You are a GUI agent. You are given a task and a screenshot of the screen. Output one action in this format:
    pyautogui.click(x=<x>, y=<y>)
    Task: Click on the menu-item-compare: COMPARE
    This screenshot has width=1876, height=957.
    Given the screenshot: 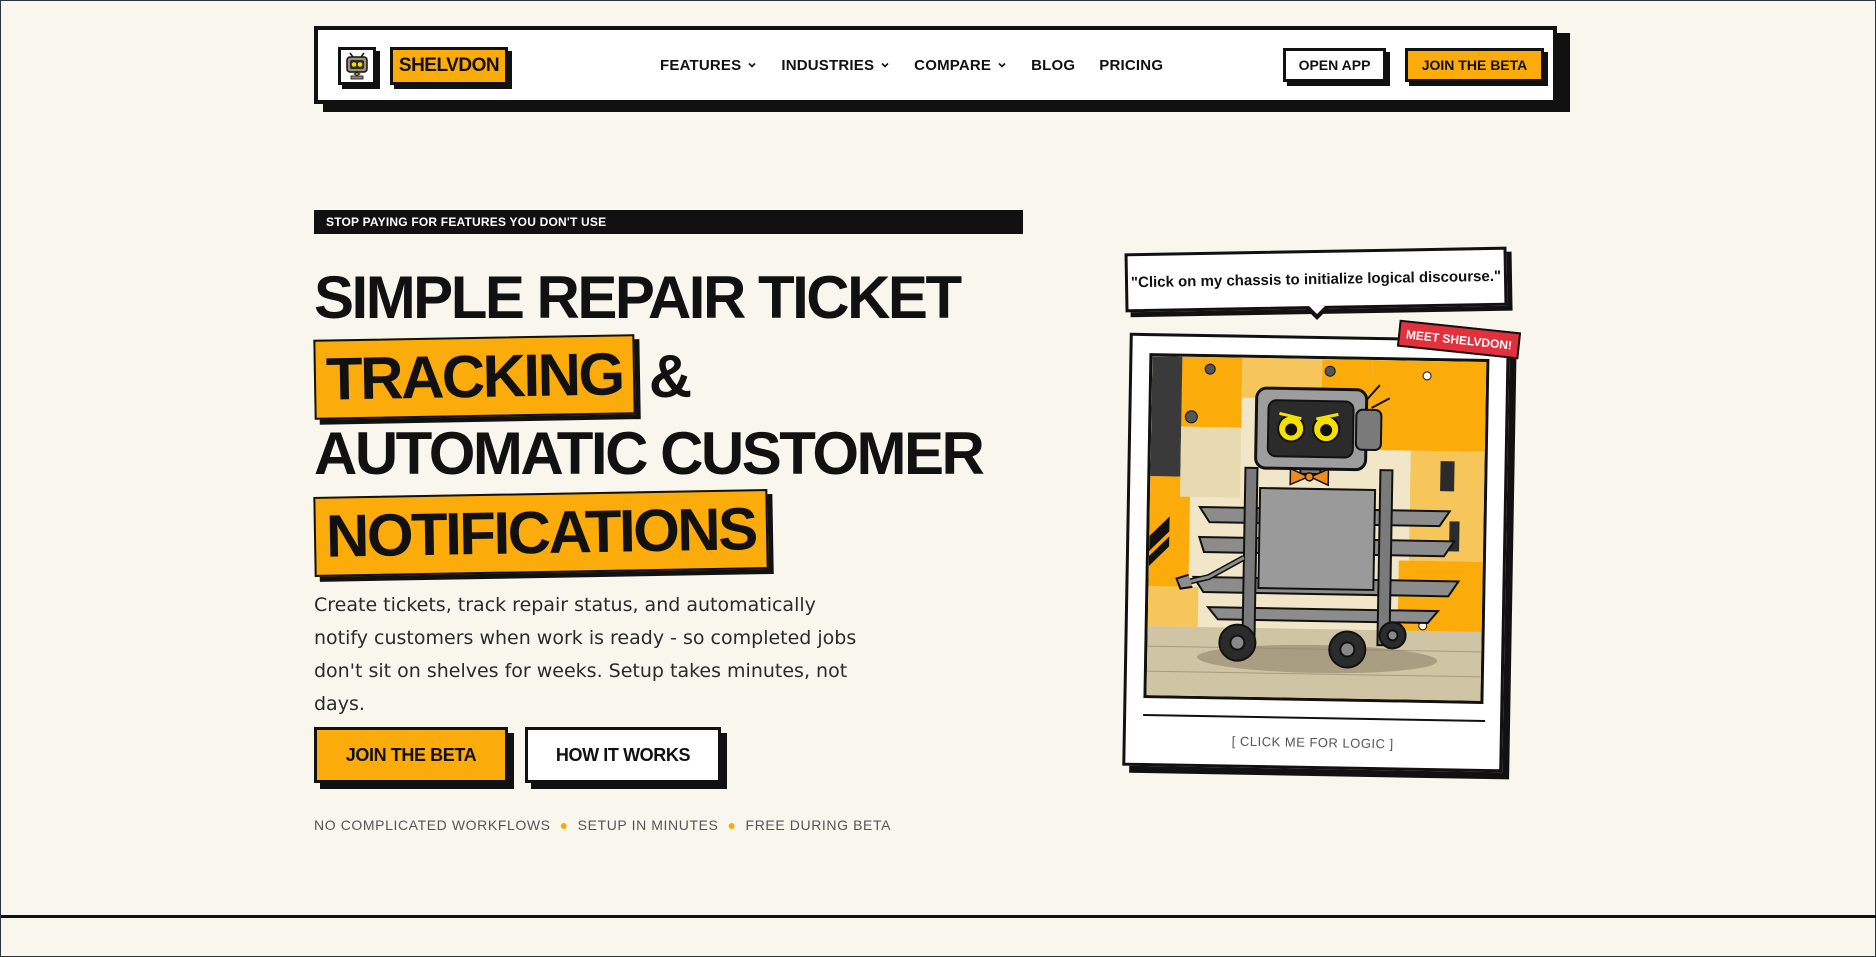 What is the action you would take?
    pyautogui.click(x=960, y=65)
    